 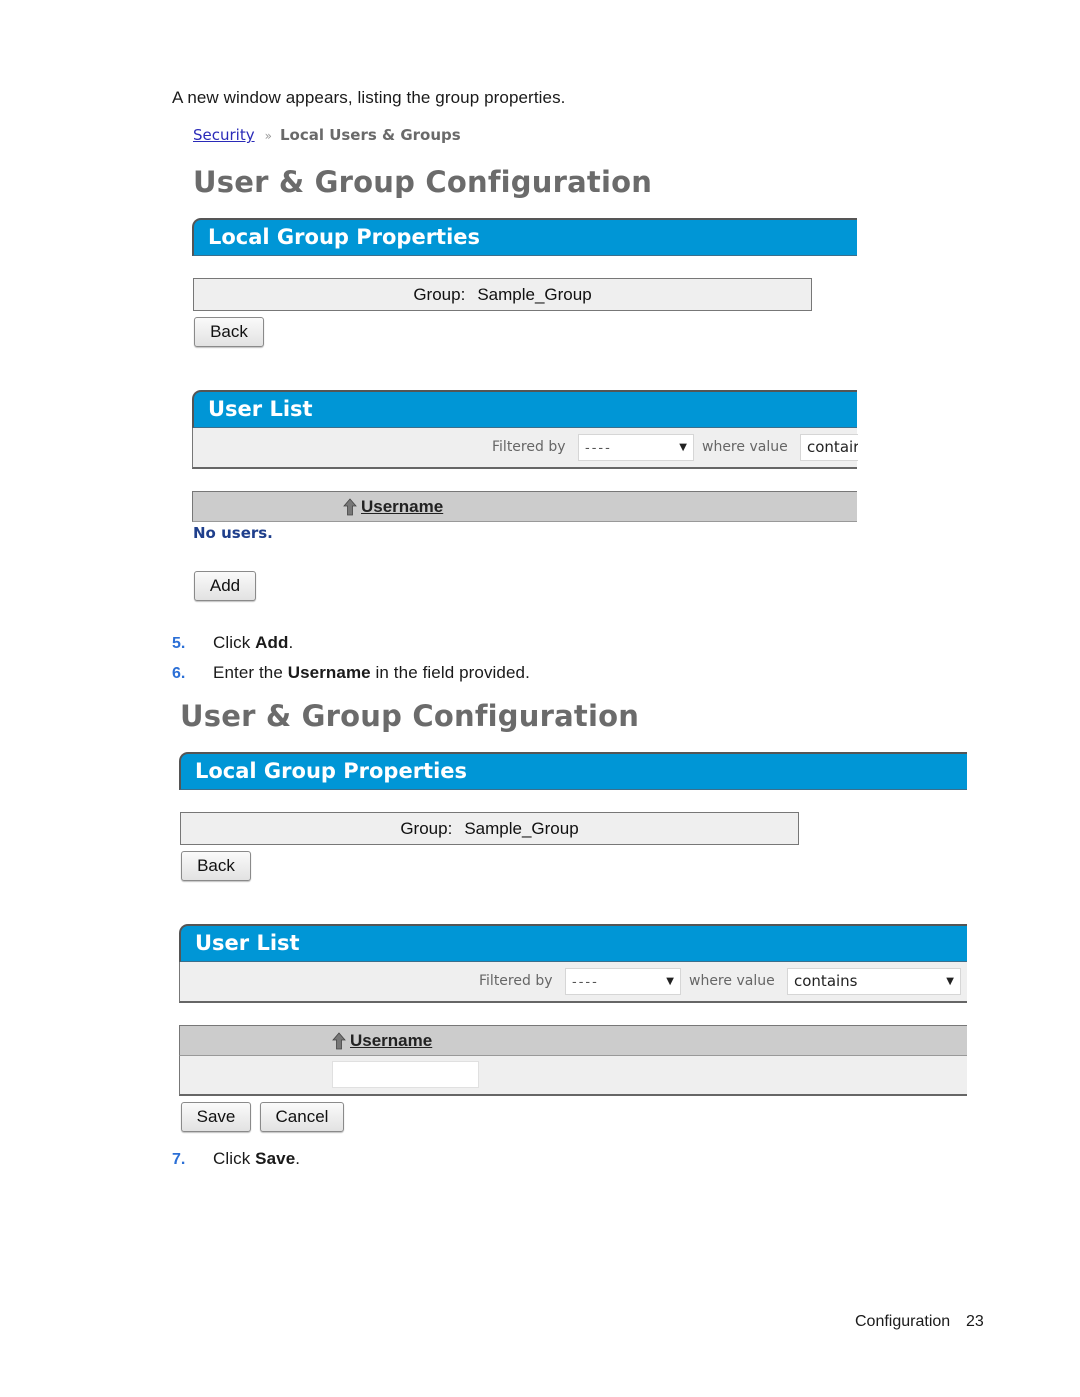 I want to click on condition-value: contair, so click(x=832, y=447).